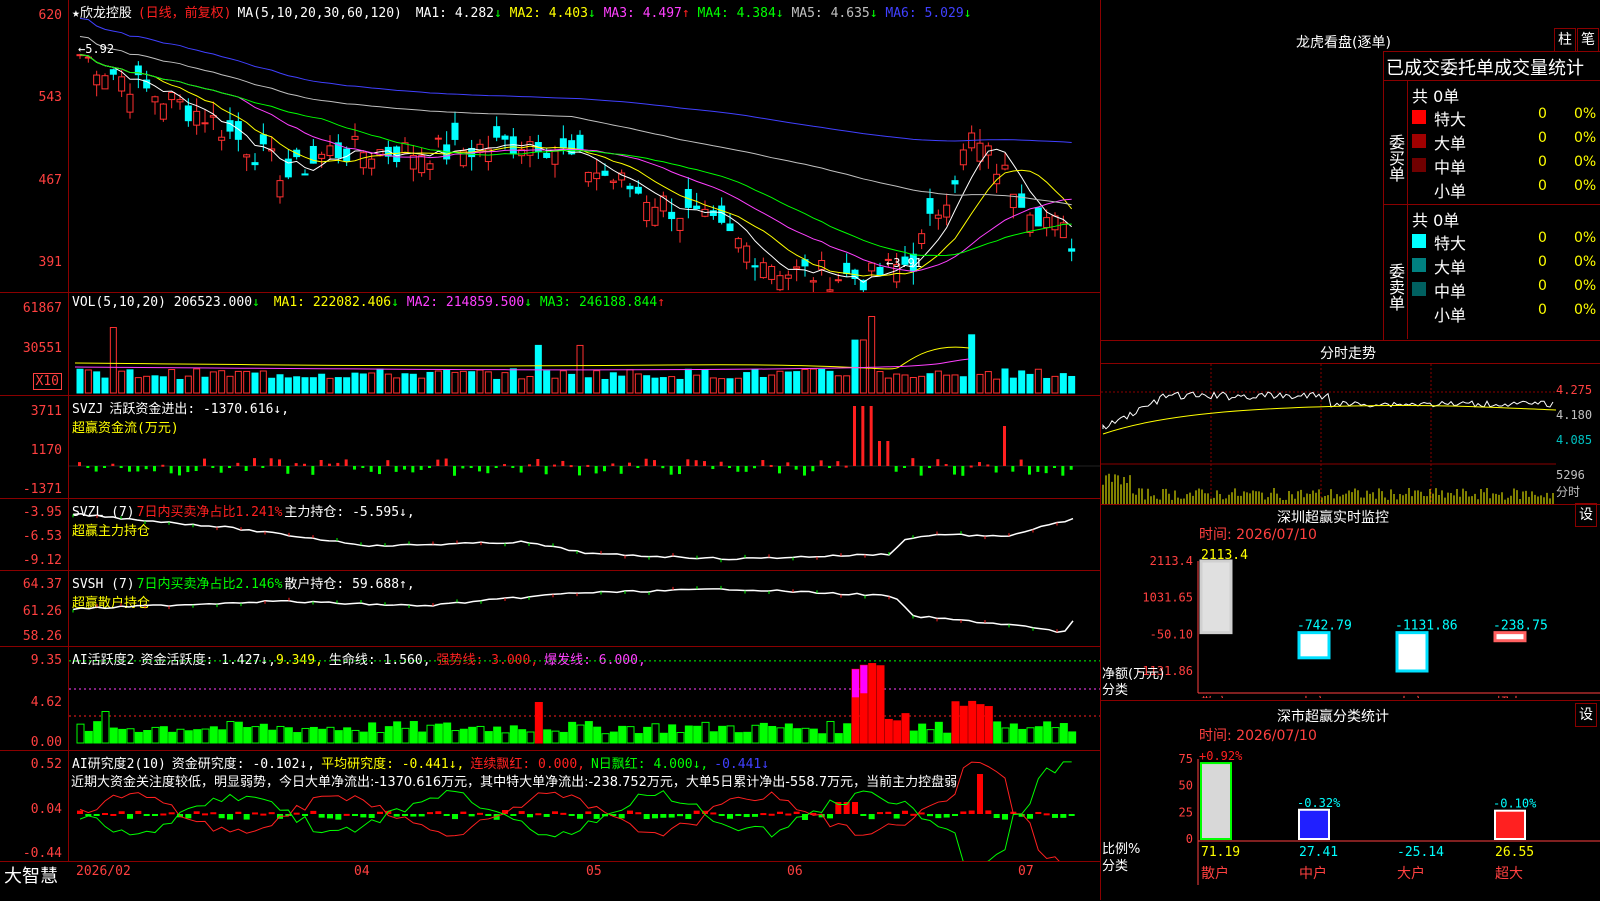 The image size is (1600, 901). I want to click on price-line, so click(1328, 410).